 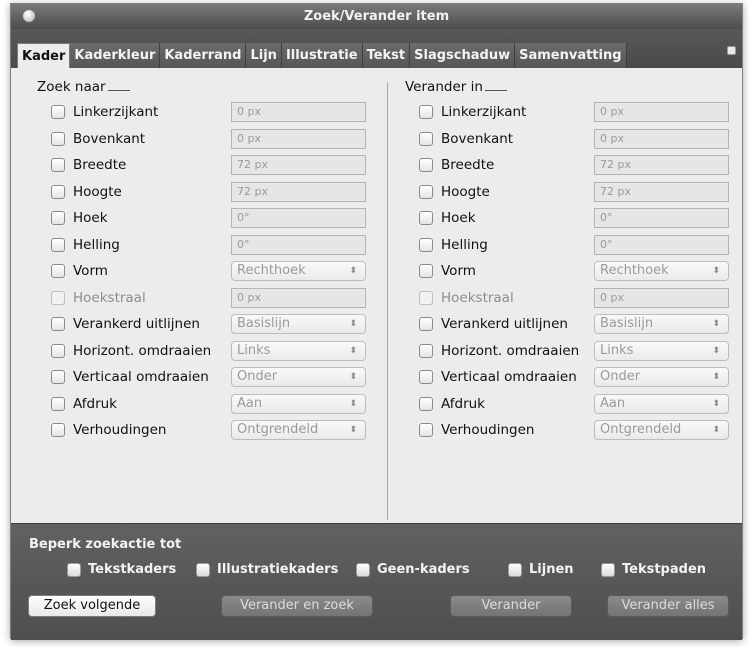 What do you see at coordinates (446, 245) in the screenshot?
I see `change-row: Helling` at bounding box center [446, 245].